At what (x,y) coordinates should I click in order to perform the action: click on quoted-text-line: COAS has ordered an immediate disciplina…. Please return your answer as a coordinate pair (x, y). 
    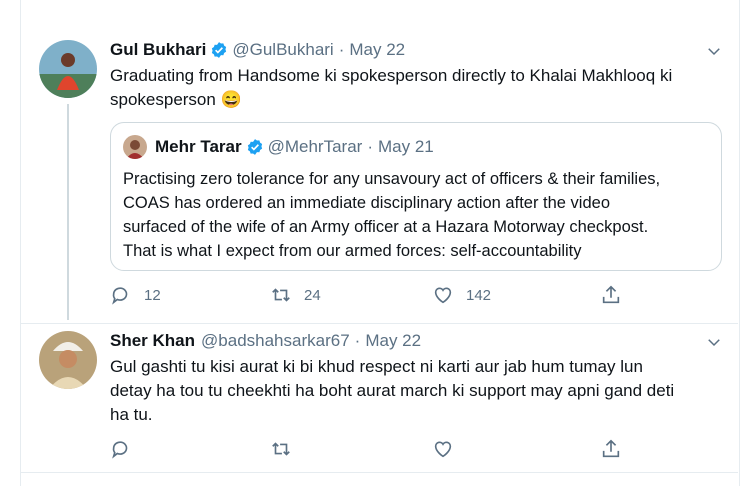
    Looking at the image, I should click on (366, 203).